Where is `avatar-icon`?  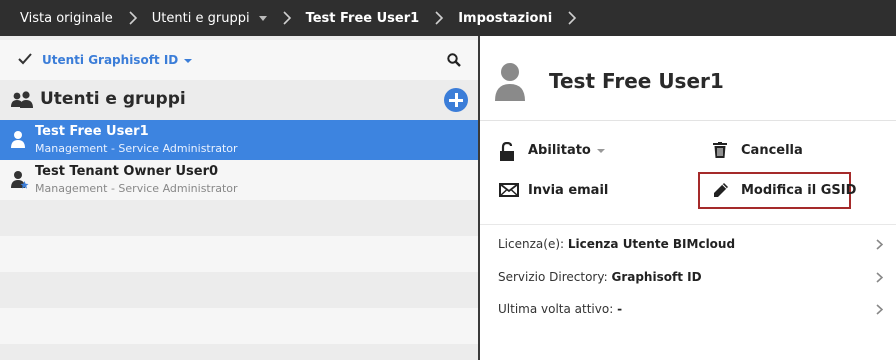
avatar-icon is located at coordinates (510, 82).